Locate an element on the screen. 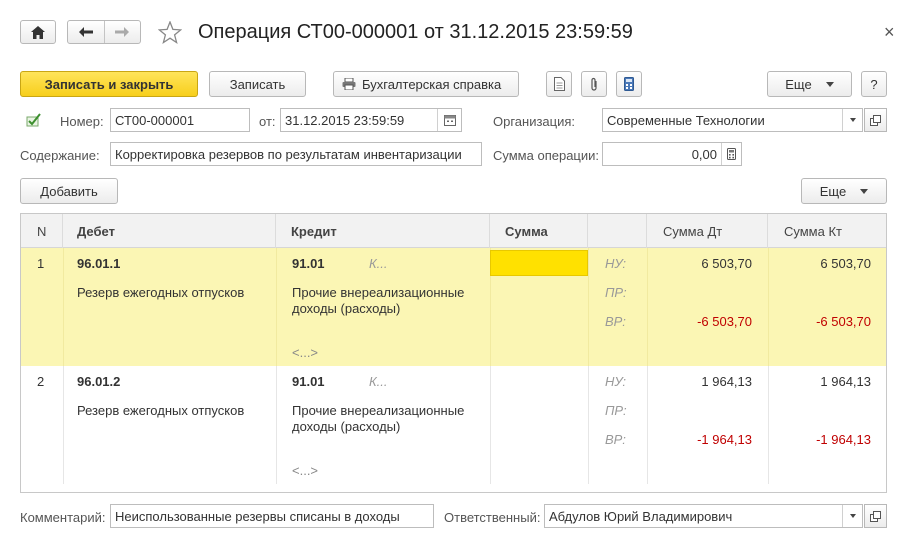 This screenshot has width=915, height=543. responsible-open-button is located at coordinates (875, 516).